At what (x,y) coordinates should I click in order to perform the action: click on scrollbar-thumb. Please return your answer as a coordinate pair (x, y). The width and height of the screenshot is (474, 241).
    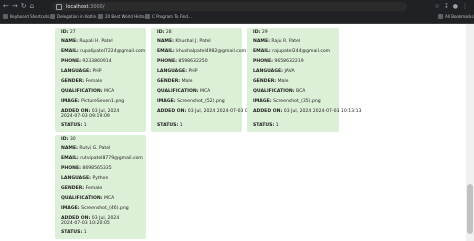
    Looking at the image, I should click on (470, 209).